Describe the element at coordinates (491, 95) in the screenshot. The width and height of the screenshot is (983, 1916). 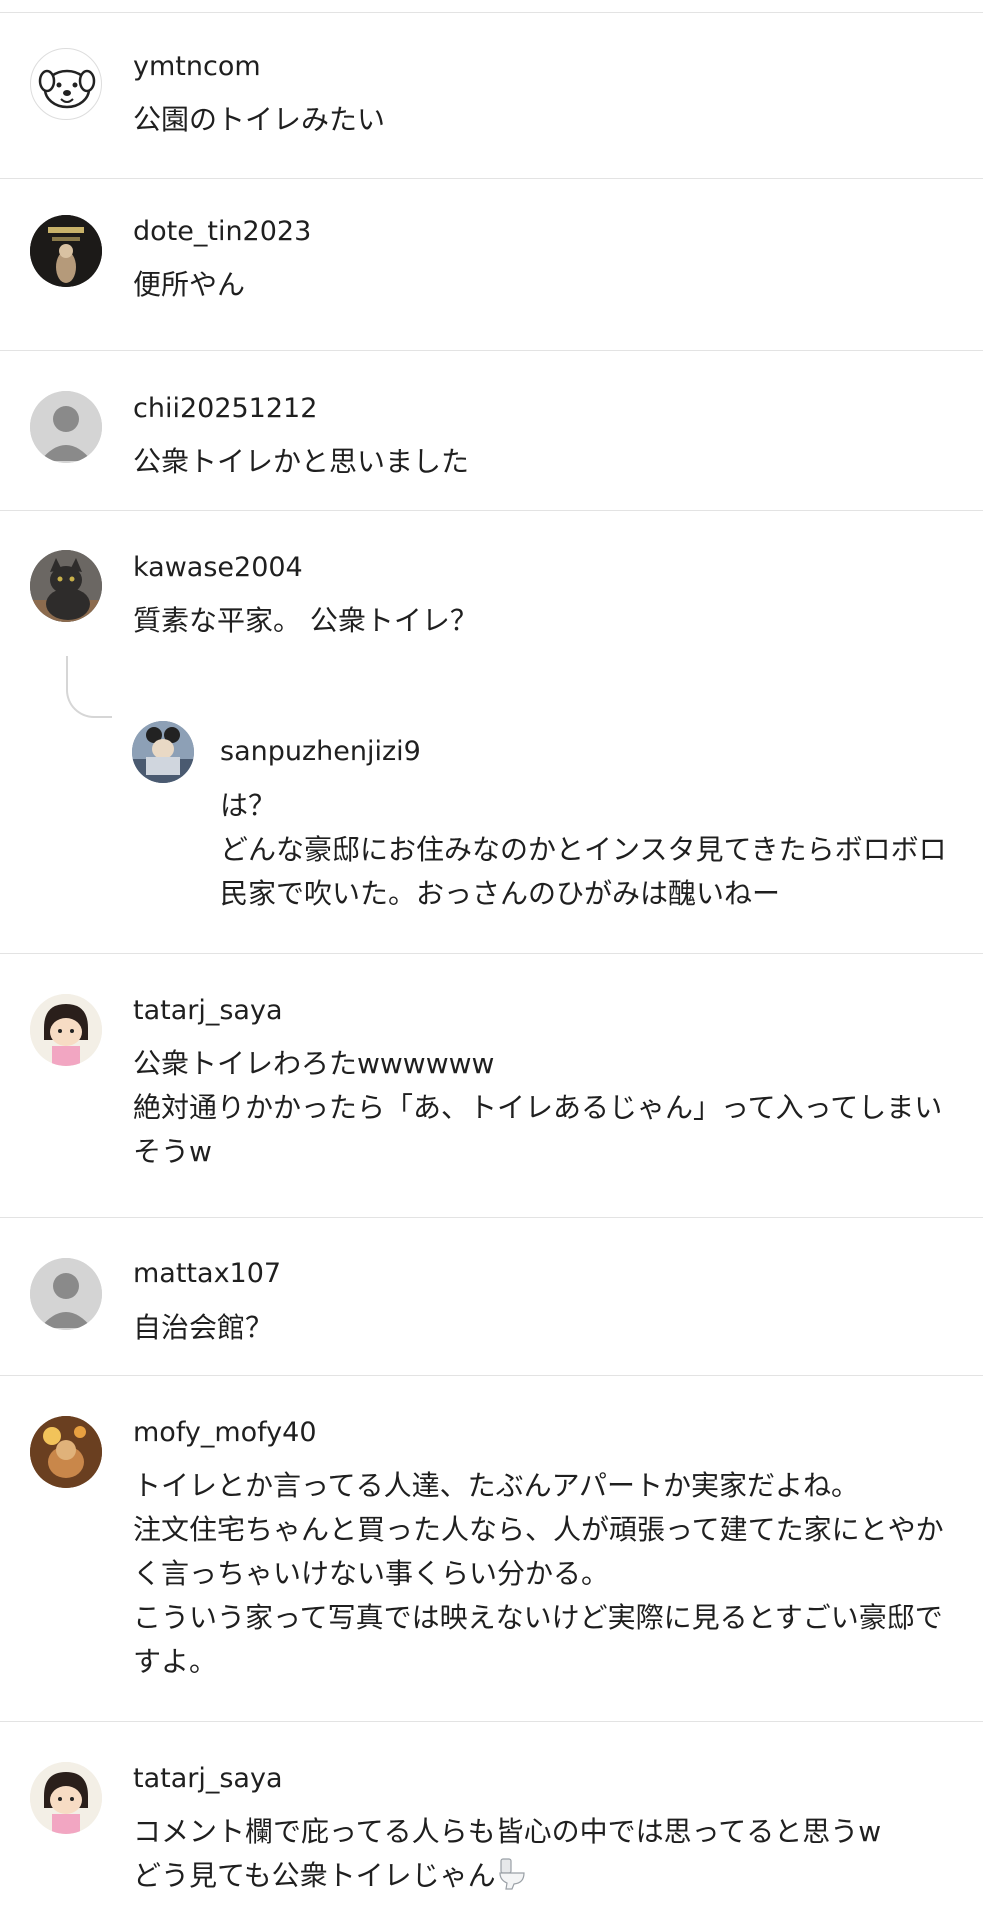
I see `comment-thread: ymtncom 公園のトイレみたい` at that location.